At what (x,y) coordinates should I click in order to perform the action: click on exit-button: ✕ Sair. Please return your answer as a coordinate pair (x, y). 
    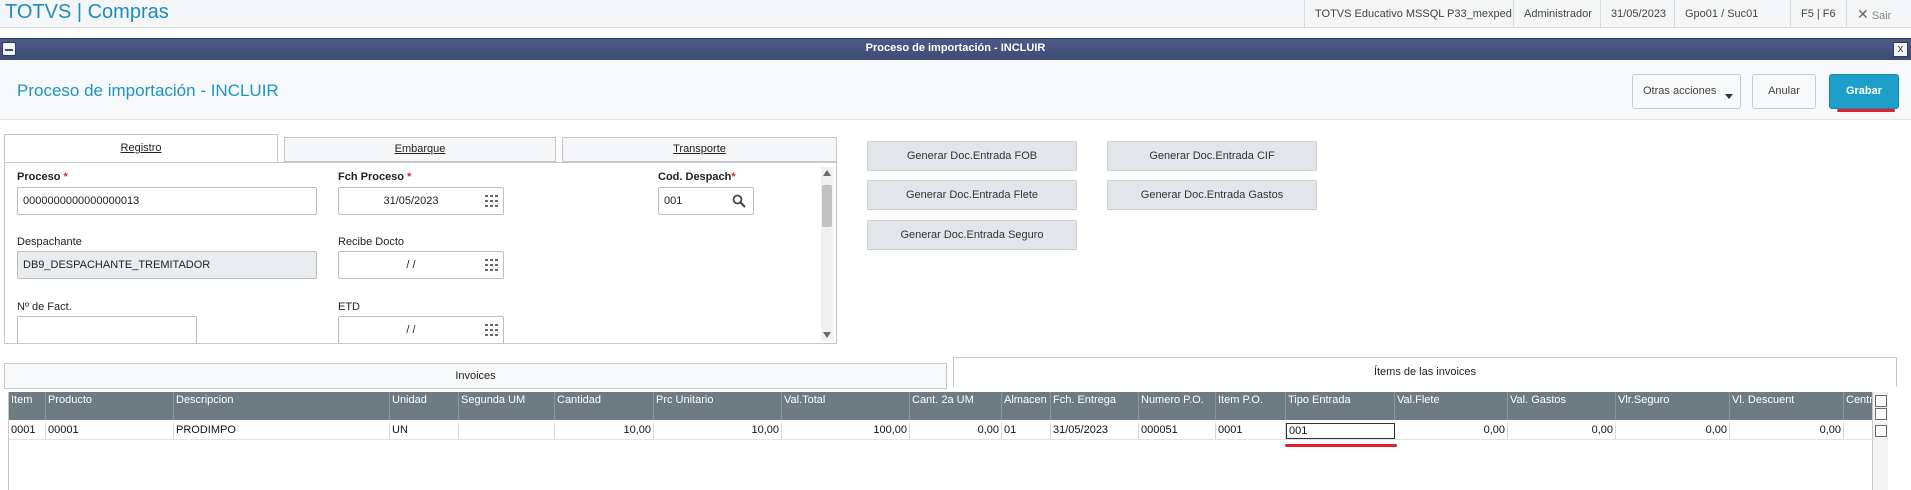
    Looking at the image, I should click on (1873, 14).